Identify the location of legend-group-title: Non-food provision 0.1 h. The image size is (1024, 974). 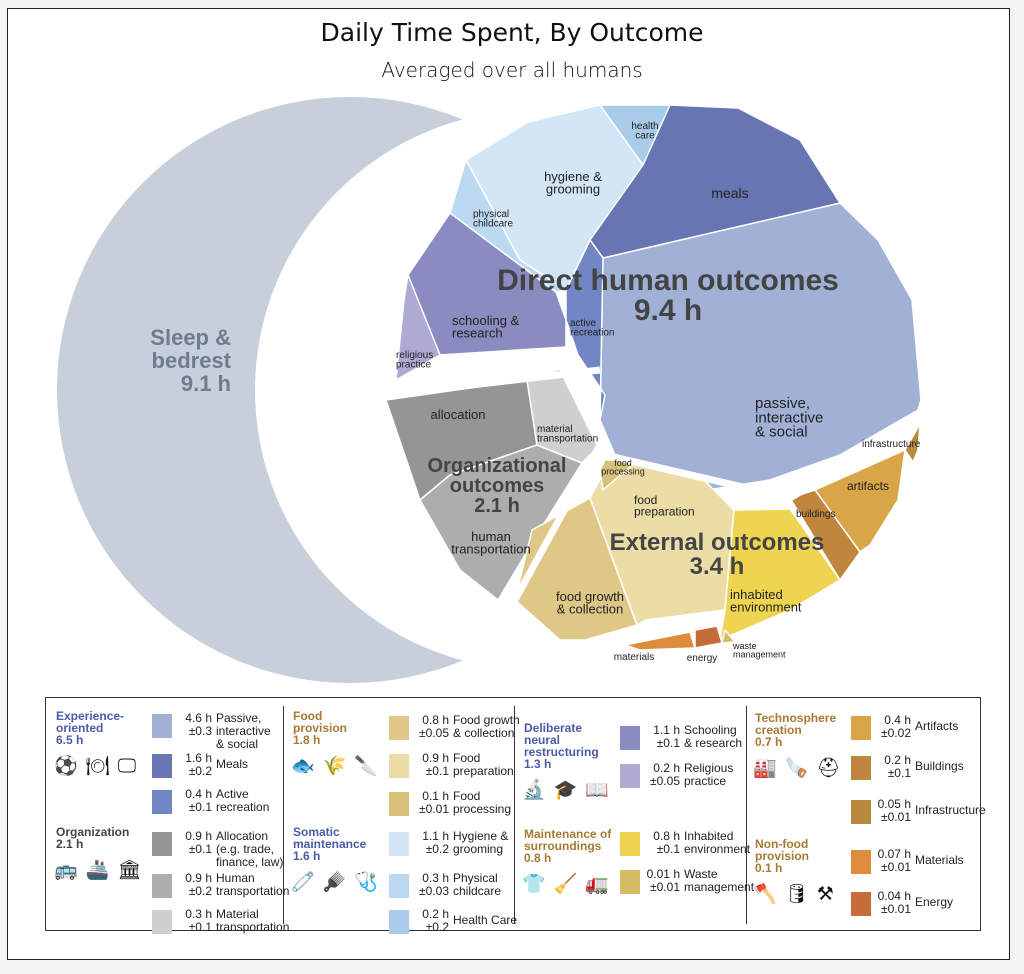
(782, 856).